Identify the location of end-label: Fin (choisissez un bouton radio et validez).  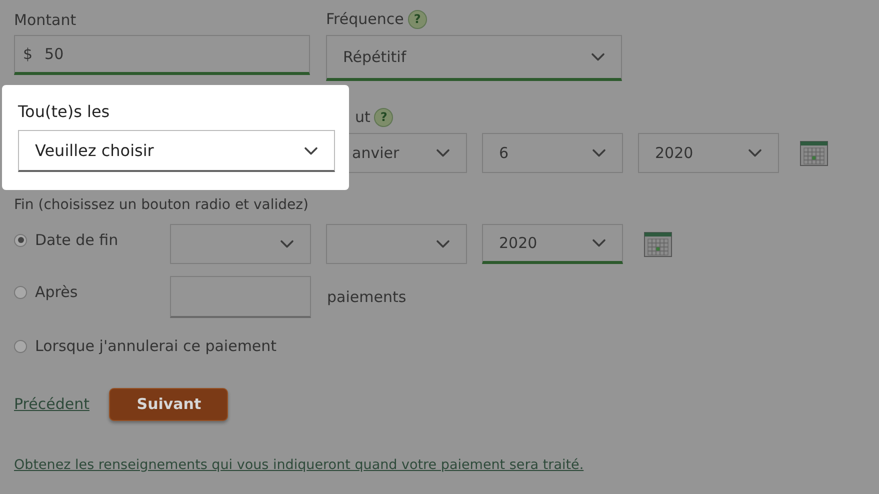
(162, 205).